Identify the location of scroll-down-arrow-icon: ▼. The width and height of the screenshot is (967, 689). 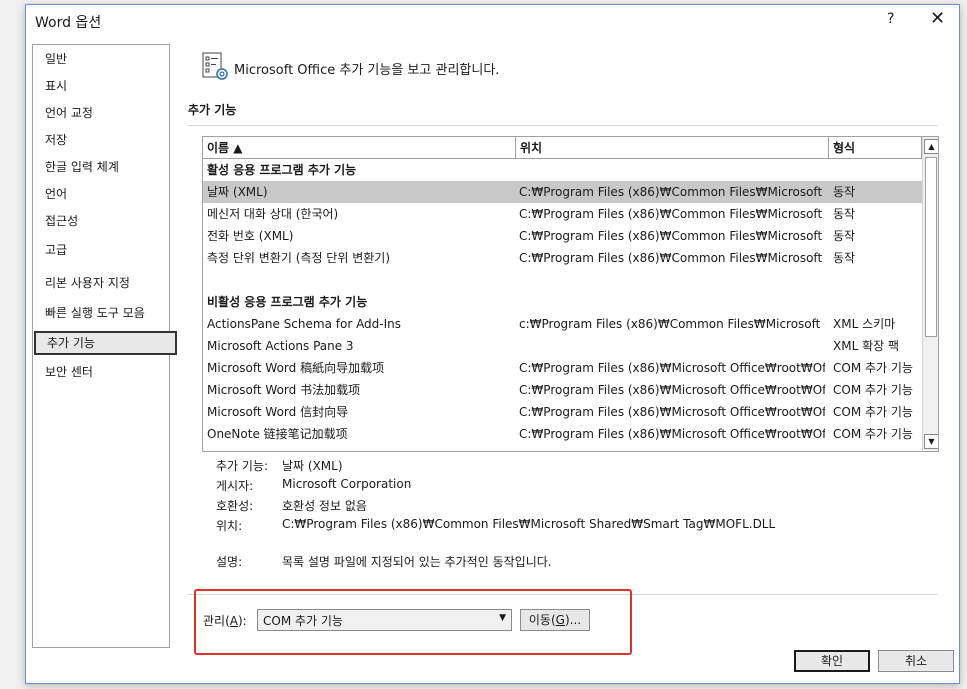
(931, 441).